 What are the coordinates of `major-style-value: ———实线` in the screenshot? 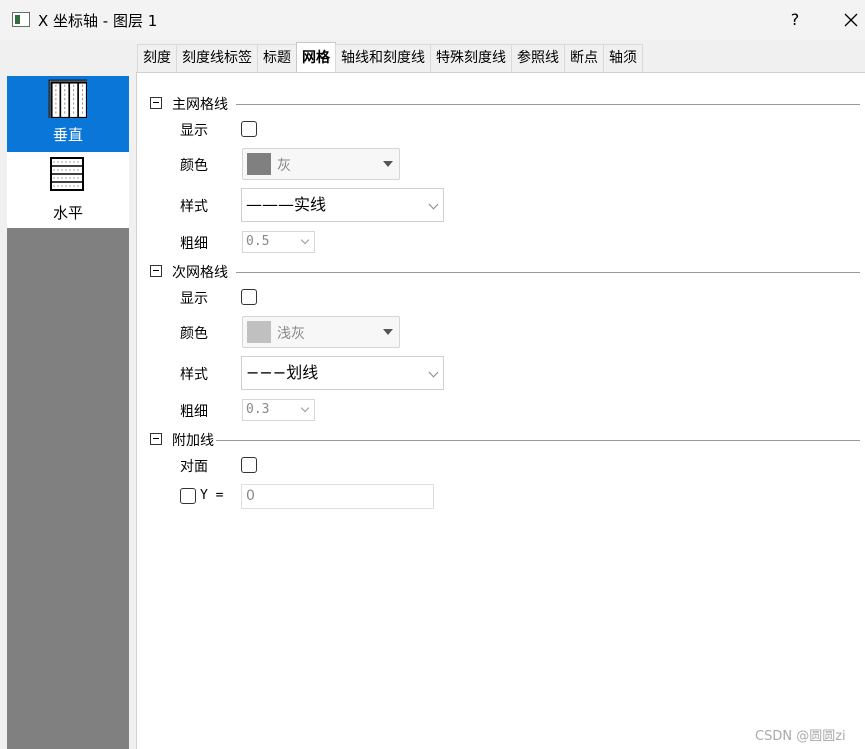 It's located at (286, 204).